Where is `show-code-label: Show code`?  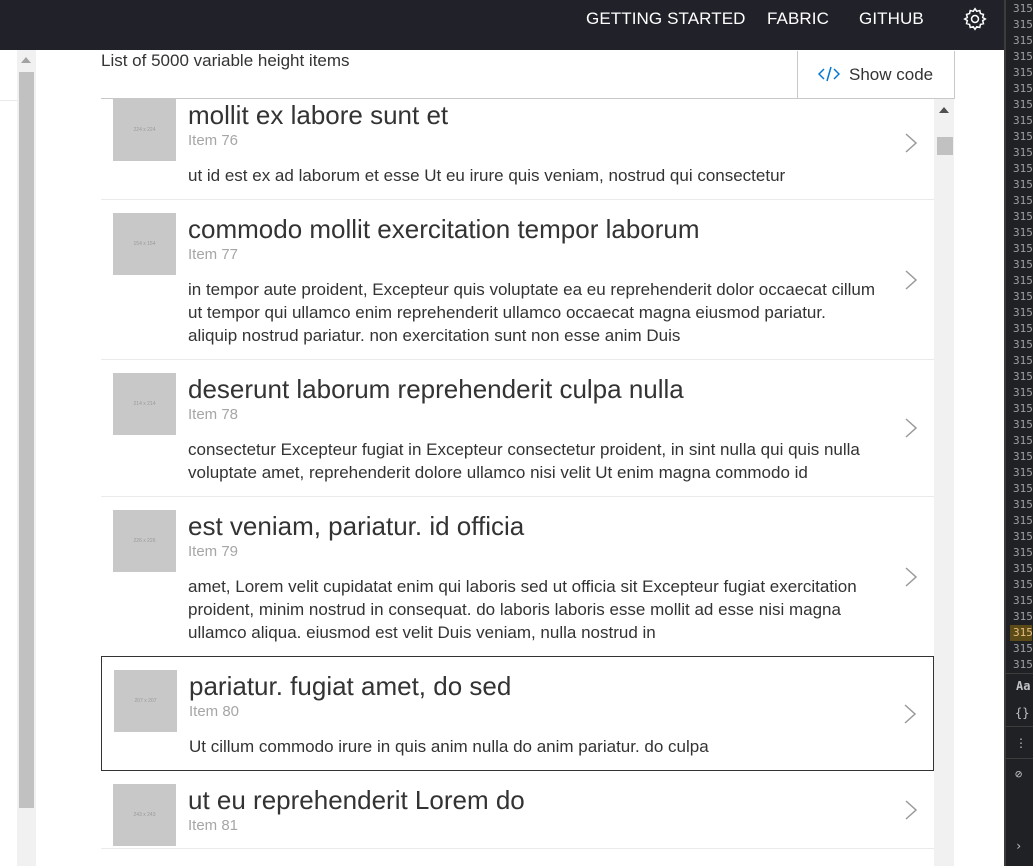
show-code-label: Show code is located at coordinates (891, 74).